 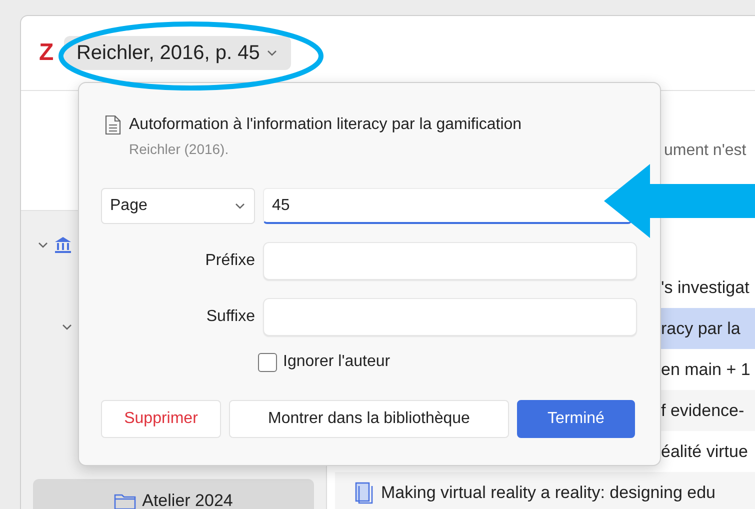 What do you see at coordinates (576, 419) in the screenshot?
I see `dialog-button: Terminé` at bounding box center [576, 419].